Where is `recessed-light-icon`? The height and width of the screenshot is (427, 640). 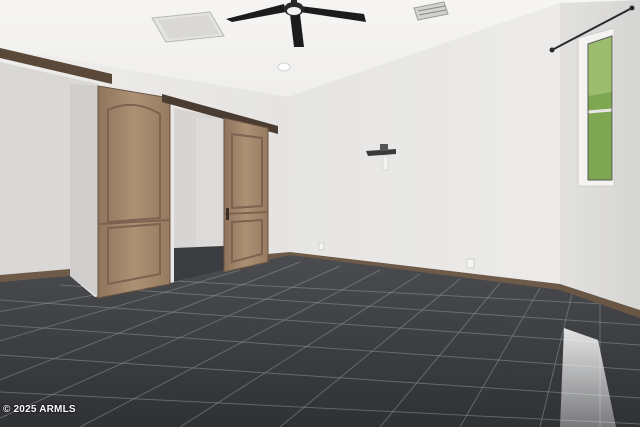
recessed-light-icon is located at coordinates (284, 67).